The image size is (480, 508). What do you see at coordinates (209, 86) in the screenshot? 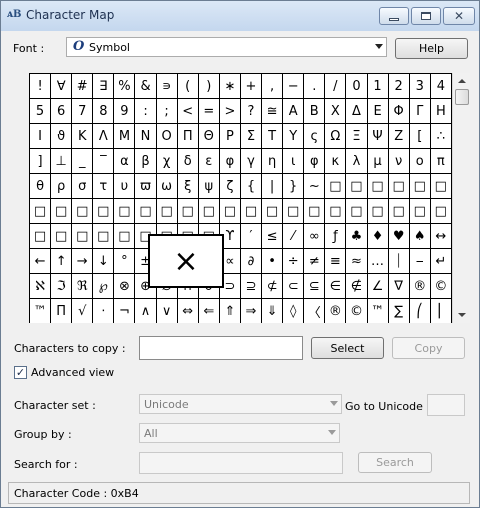
I see `character-cell: )` at bounding box center [209, 86].